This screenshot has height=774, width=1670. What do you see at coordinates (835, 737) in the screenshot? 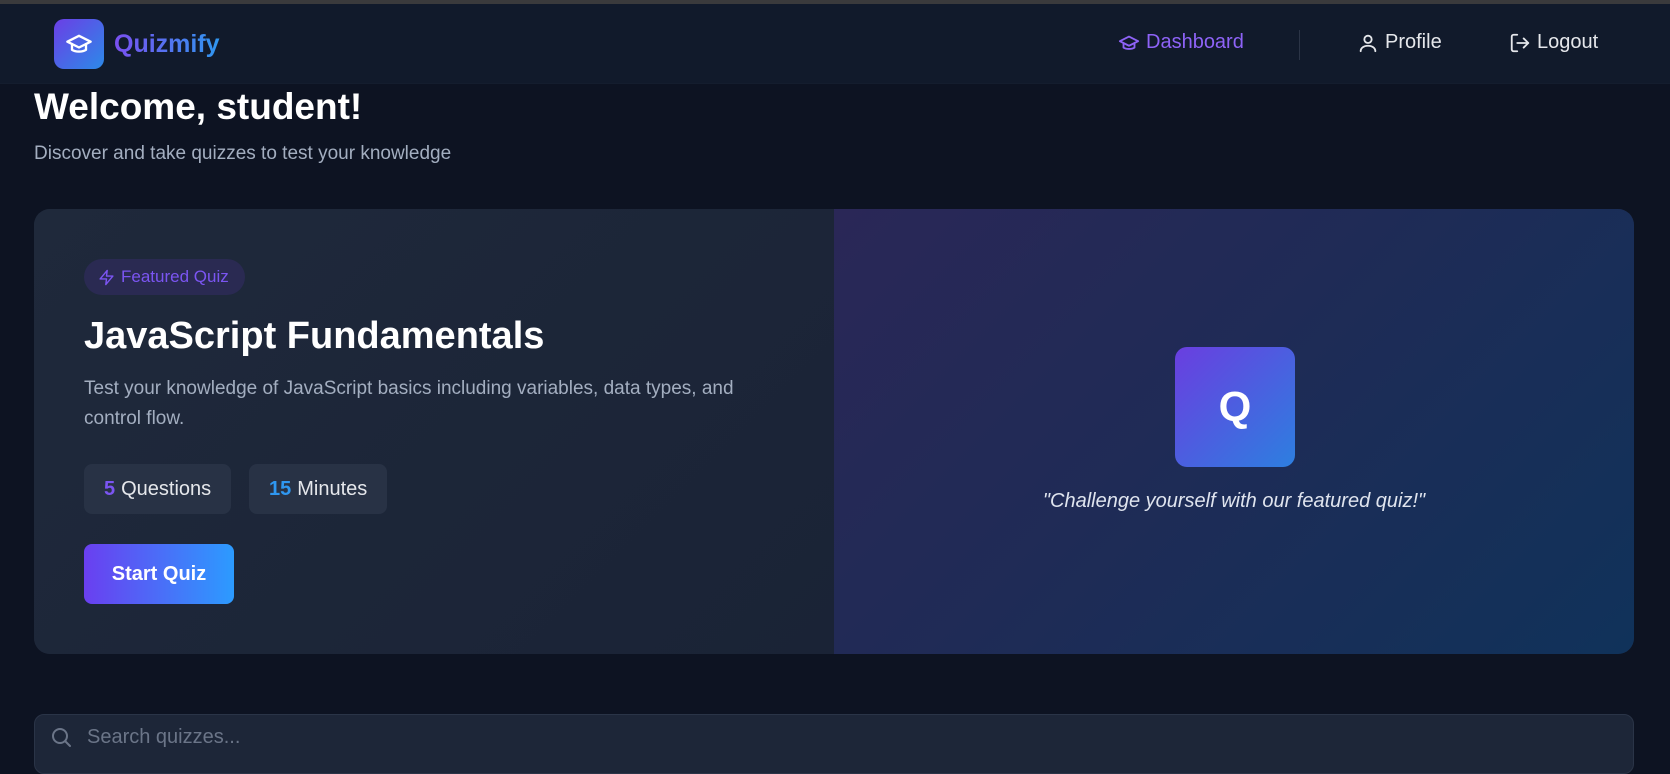
I see `search-input` at bounding box center [835, 737].